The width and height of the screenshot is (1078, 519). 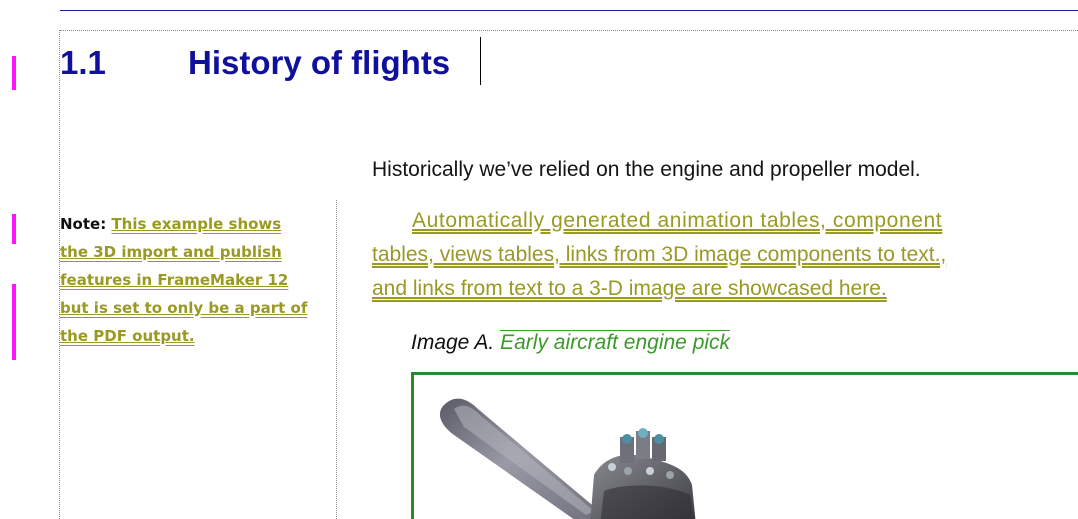 What do you see at coordinates (336, 359) in the screenshot?
I see `sidehead-frame-right-edge` at bounding box center [336, 359].